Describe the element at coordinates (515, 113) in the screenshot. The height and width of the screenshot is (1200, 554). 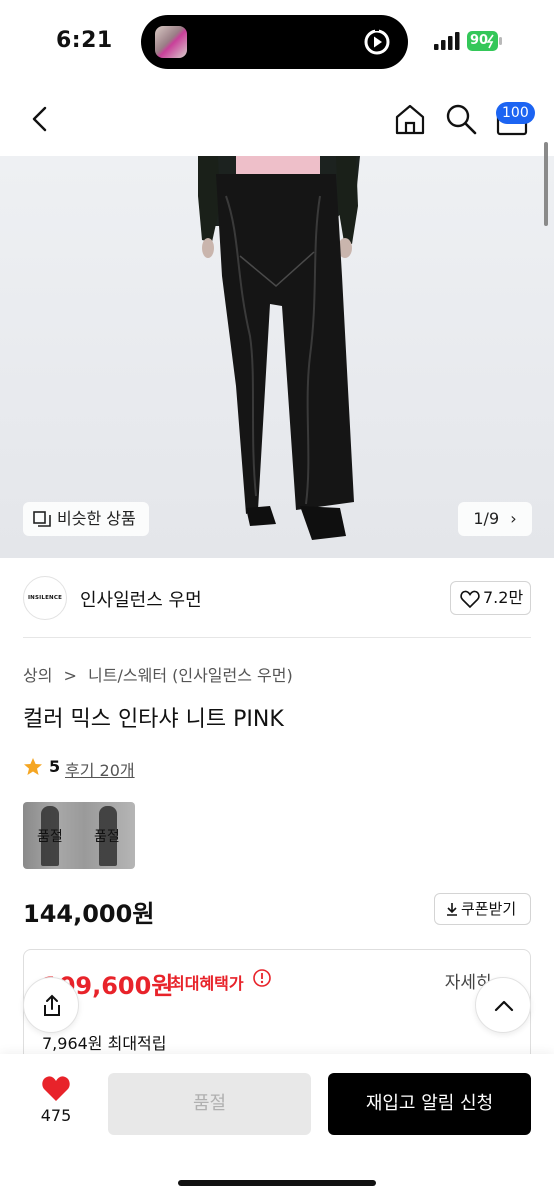
I see `cart-count-badge: 100` at that location.